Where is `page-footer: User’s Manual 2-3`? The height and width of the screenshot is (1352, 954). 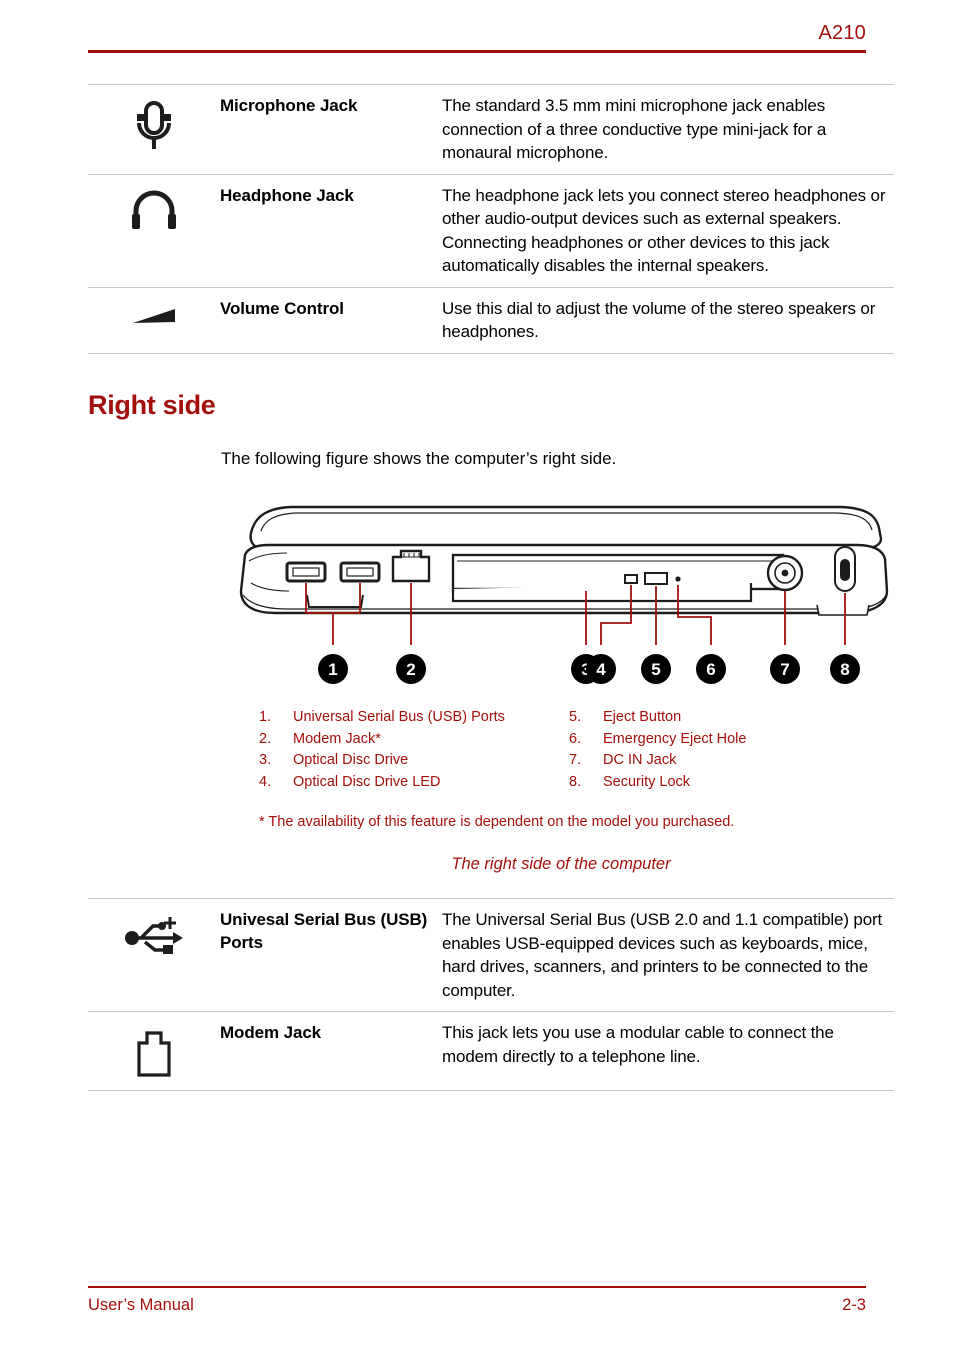
page-footer: User’s Manual 2-3 is located at coordinates (477, 1300).